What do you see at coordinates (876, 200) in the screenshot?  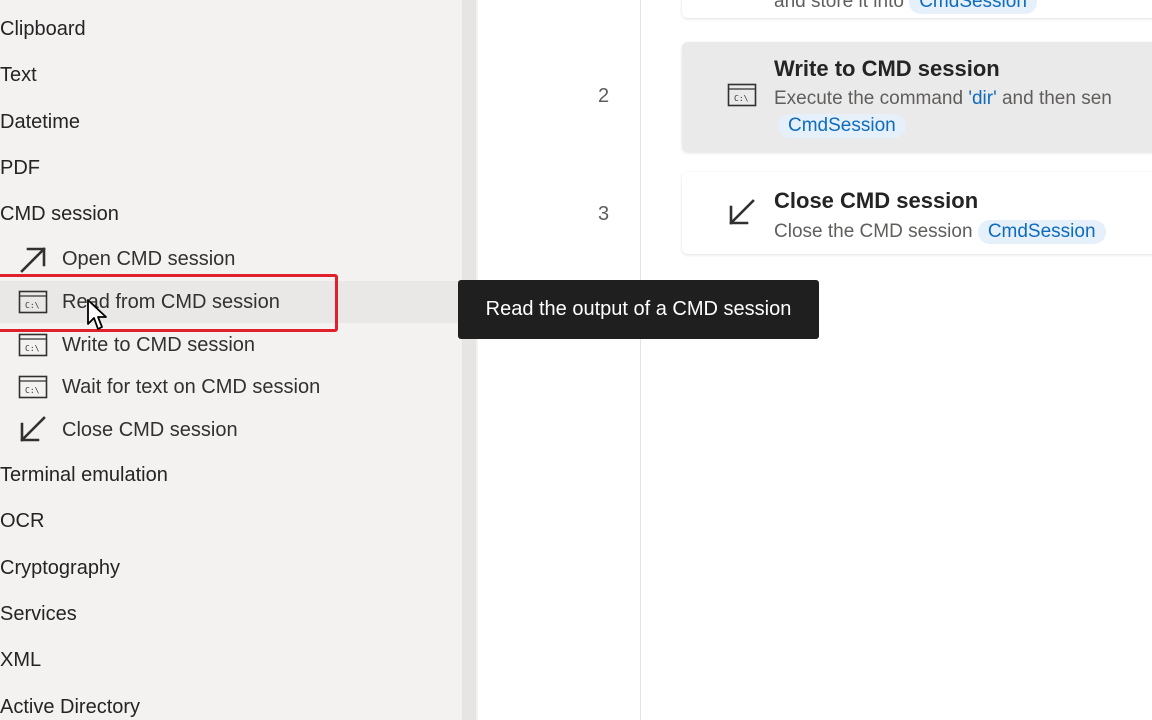 I see `step-title: Close CMD session` at bounding box center [876, 200].